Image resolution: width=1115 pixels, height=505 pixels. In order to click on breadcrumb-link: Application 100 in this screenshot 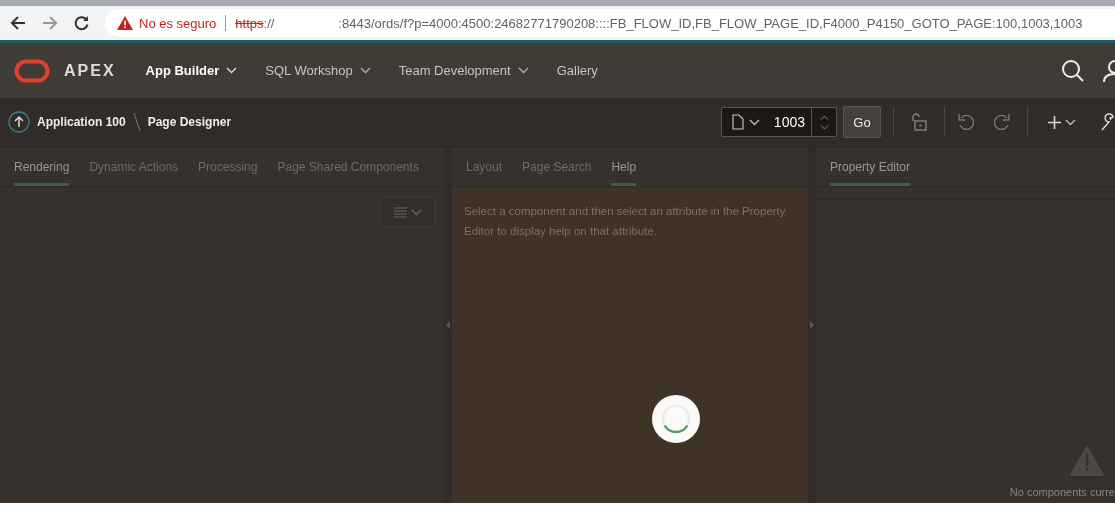, I will do `click(81, 122)`.